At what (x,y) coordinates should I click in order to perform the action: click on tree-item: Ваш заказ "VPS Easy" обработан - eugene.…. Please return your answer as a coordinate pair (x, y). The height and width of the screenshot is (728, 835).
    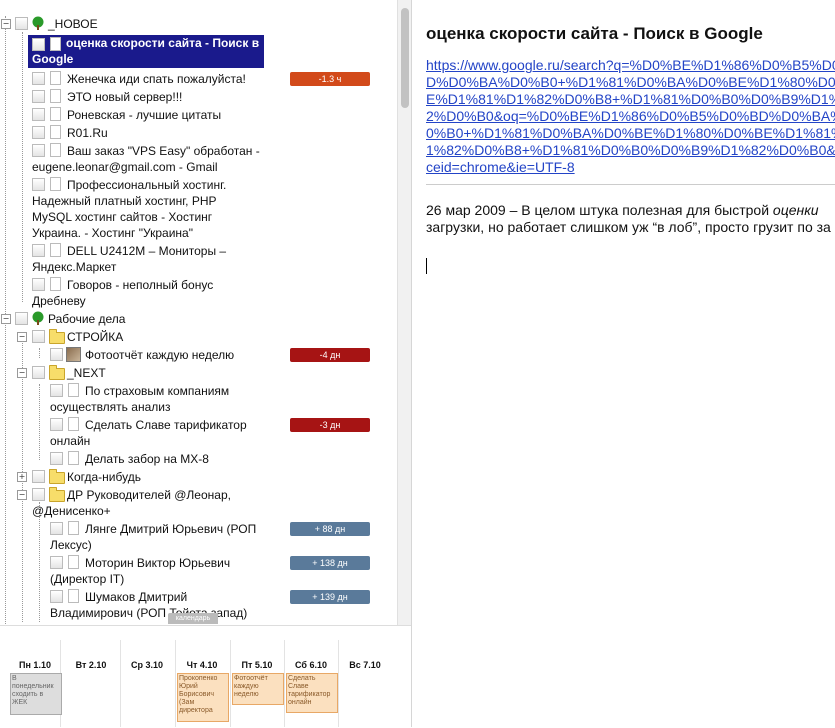
    Looking at the image, I should click on (198, 159).